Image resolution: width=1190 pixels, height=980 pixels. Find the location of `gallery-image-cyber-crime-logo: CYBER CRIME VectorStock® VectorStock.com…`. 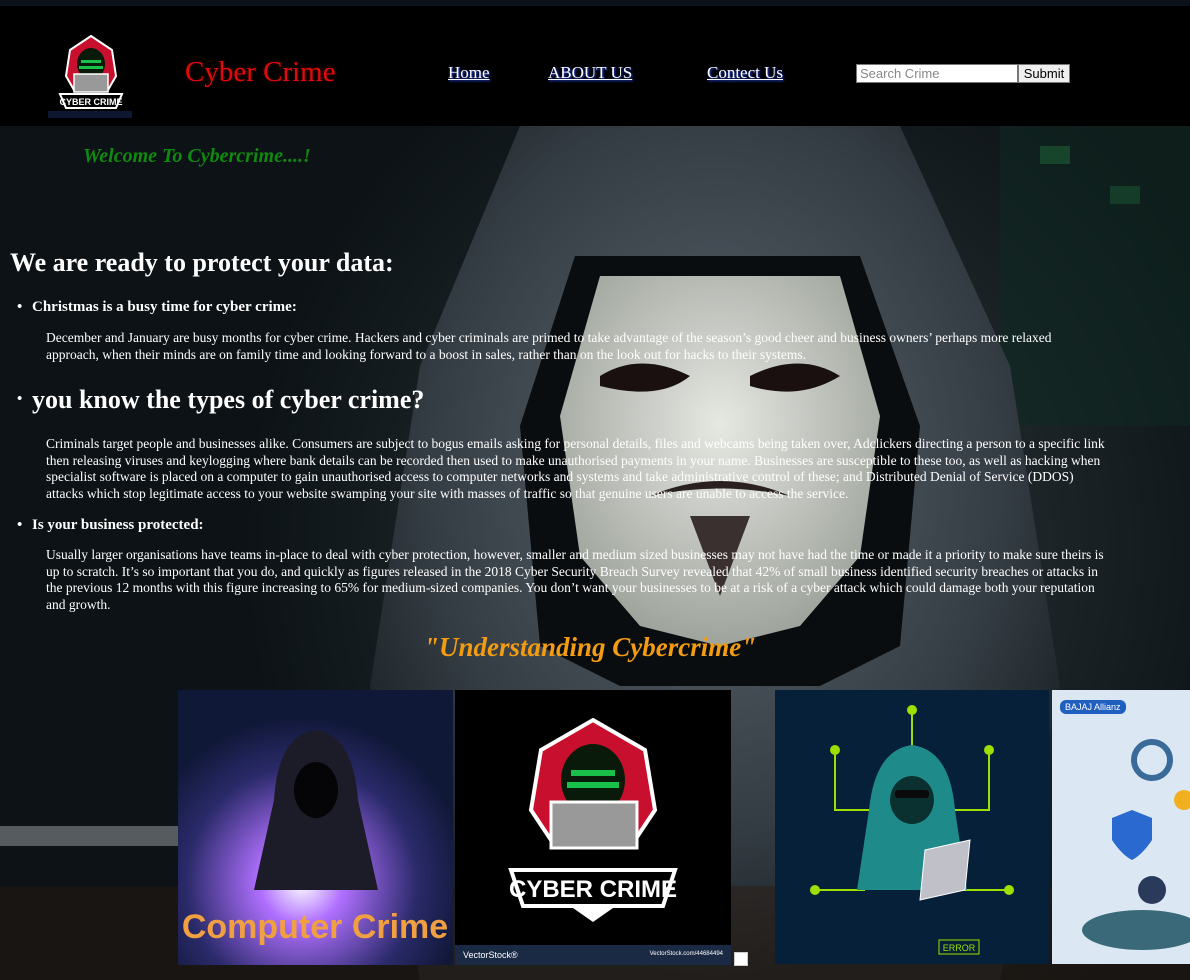

gallery-image-cyber-crime-logo: CYBER CRIME VectorStock® VectorStock.com… is located at coordinates (593, 827).